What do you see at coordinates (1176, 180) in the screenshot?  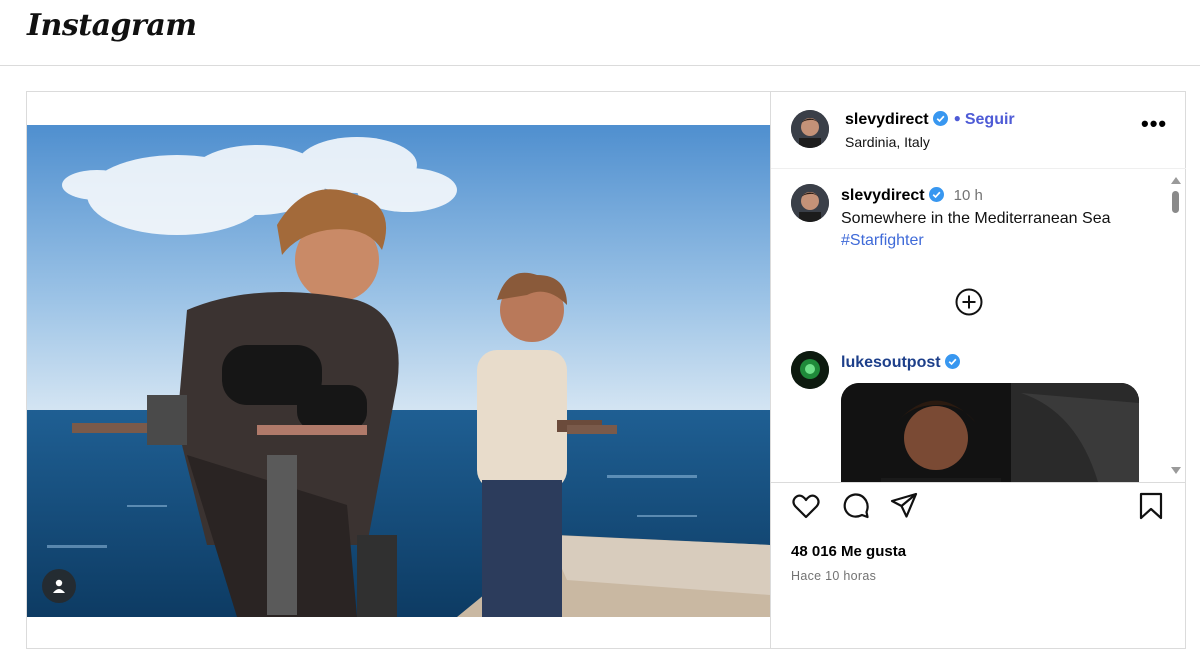 I see `scroll-up-arrow` at bounding box center [1176, 180].